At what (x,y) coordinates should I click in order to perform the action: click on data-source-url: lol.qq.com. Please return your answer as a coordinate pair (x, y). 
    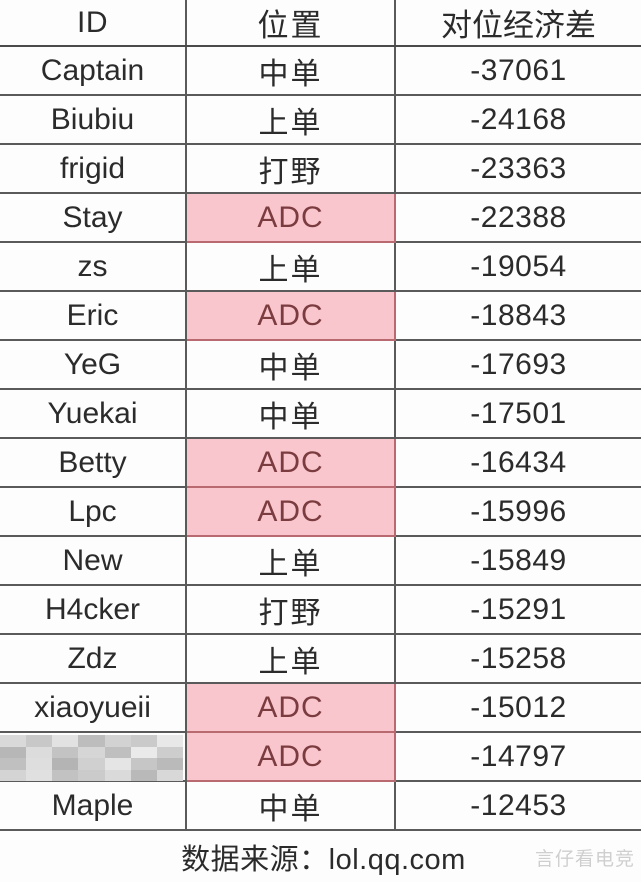
    Looking at the image, I should click on (397, 859).